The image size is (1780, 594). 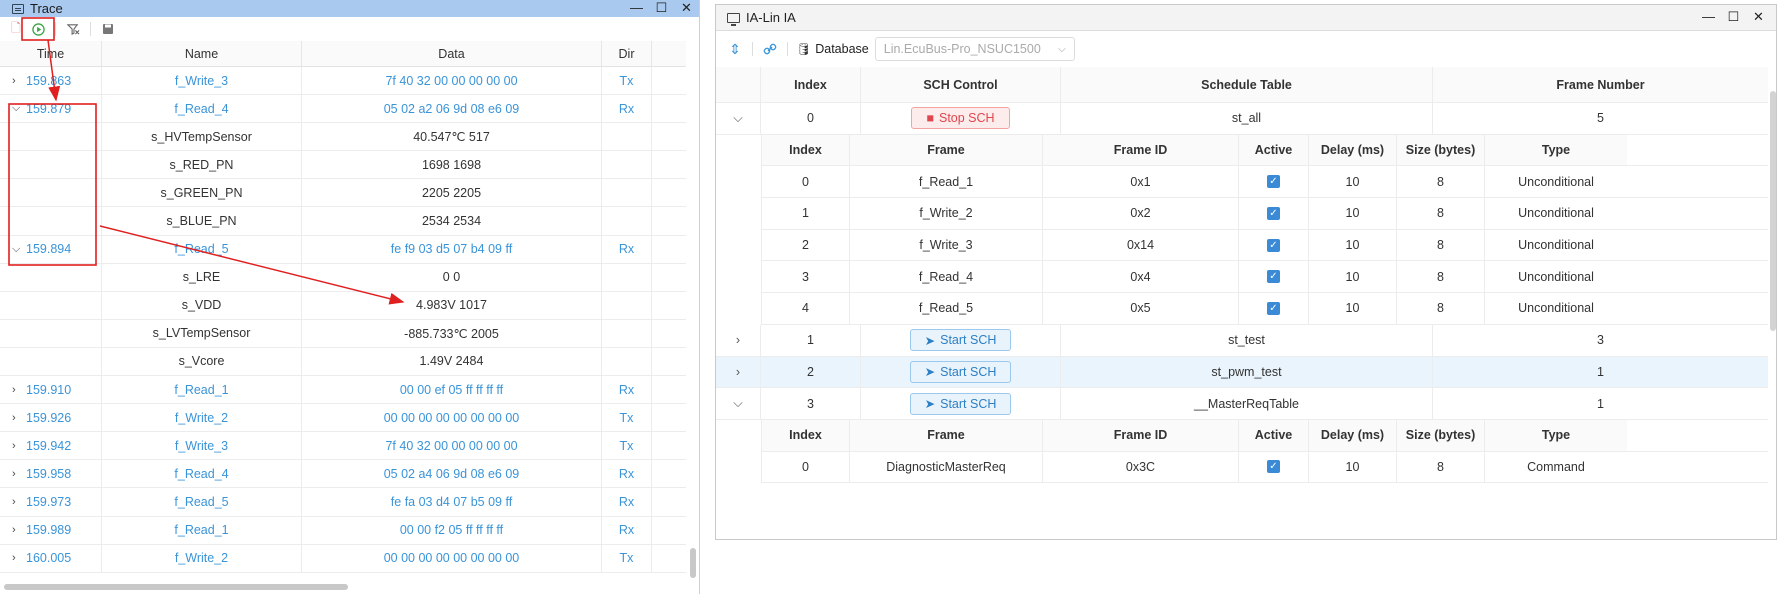 I want to click on data-cell: 05 02 a4 06 9d 08 e6 09, so click(x=452, y=474).